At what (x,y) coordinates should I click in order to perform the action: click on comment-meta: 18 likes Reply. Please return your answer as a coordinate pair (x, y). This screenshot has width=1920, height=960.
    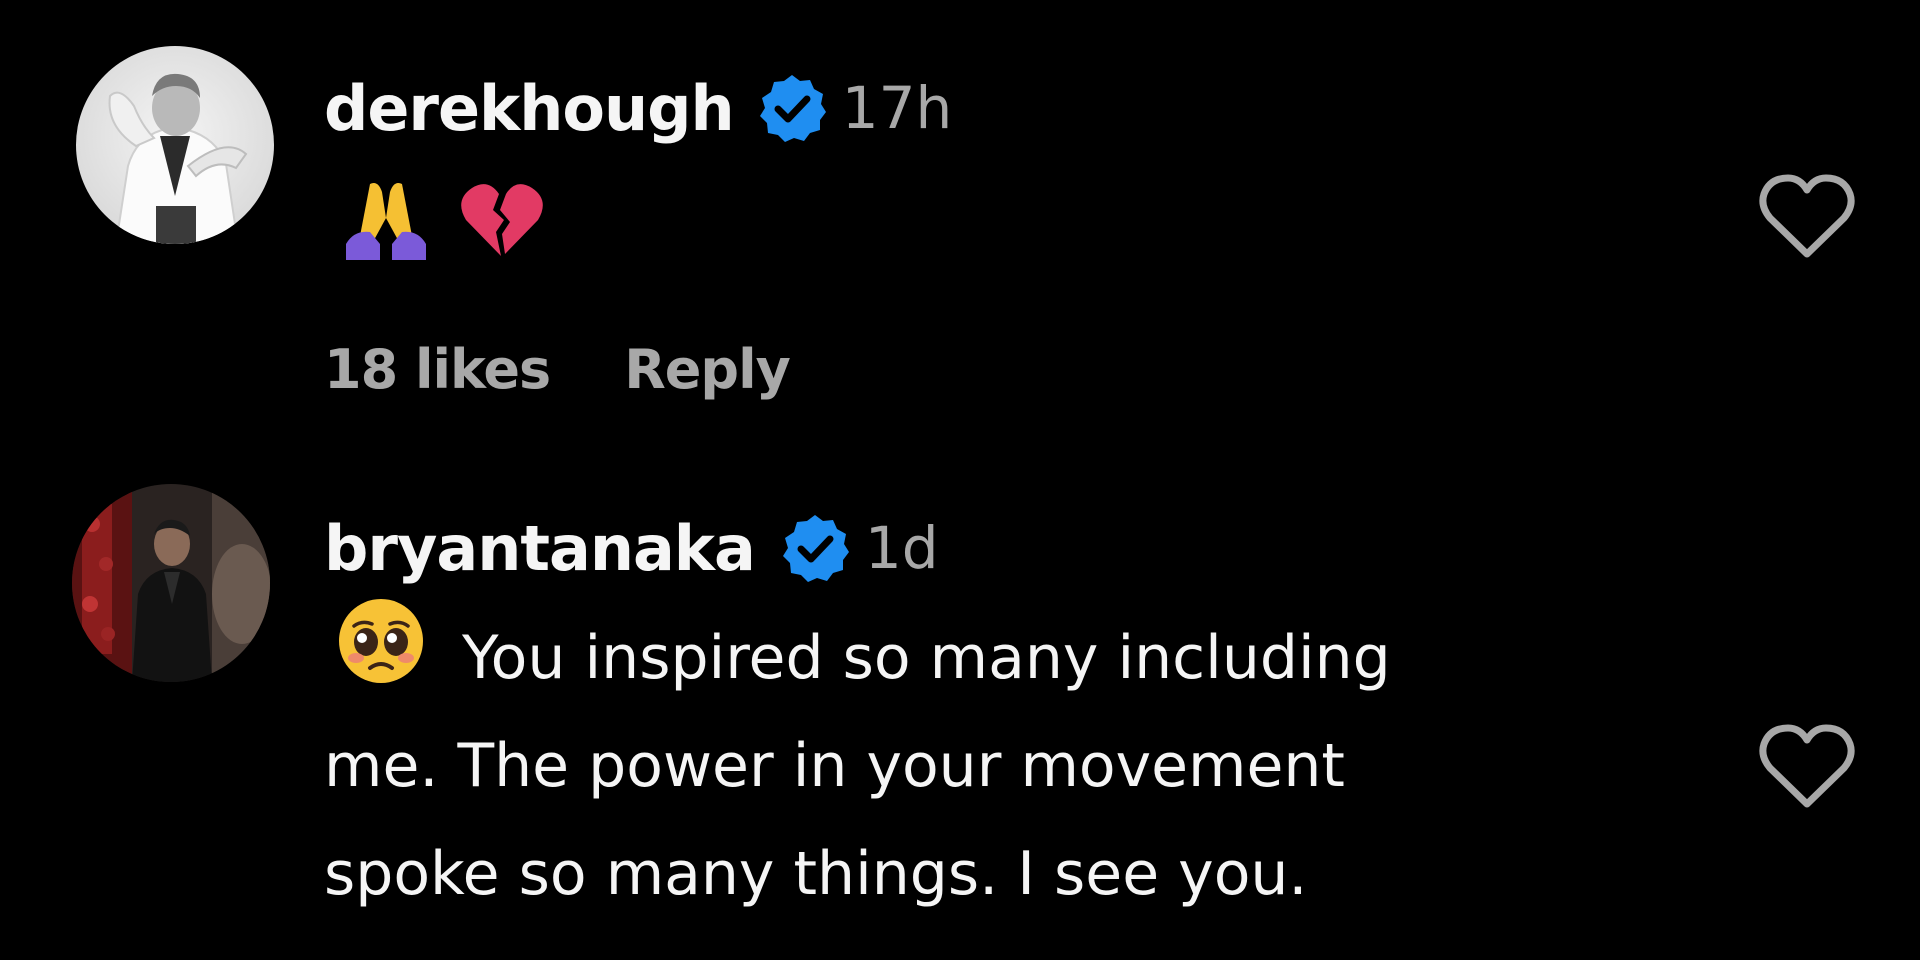
    Looking at the image, I should click on (557, 369).